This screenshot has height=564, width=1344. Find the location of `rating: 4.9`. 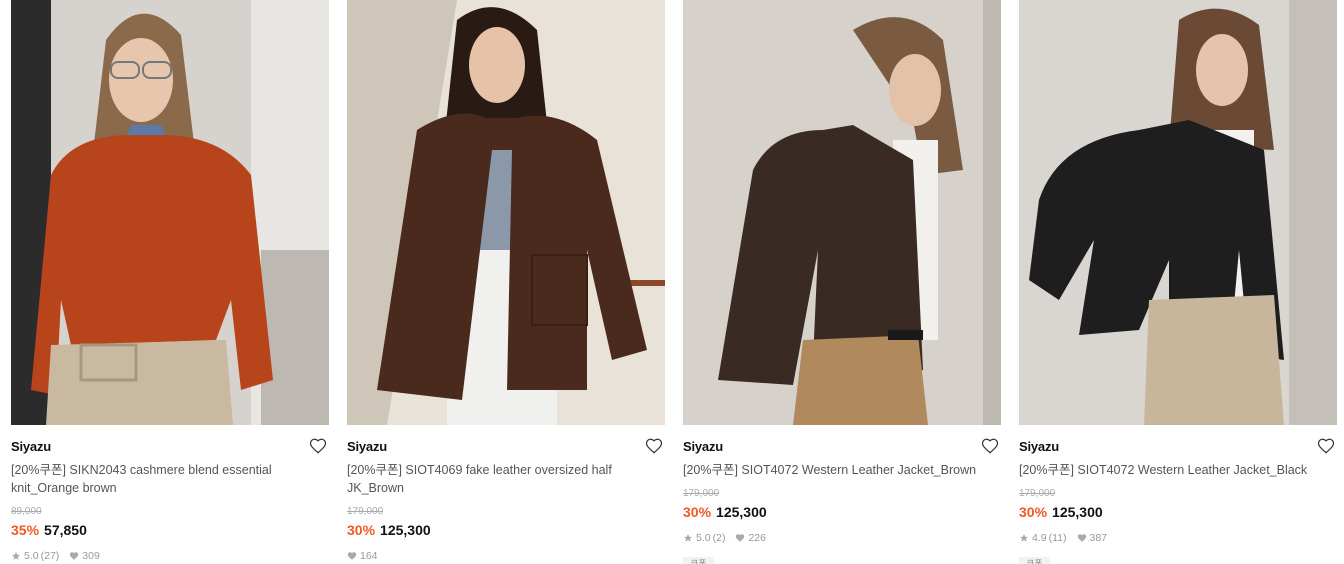

rating: 4.9 is located at coordinates (1039, 538).